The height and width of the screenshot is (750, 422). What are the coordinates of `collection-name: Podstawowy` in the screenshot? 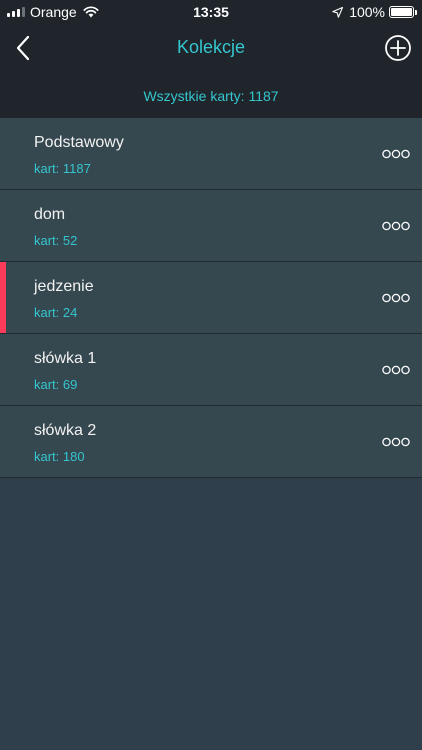 It's located at (79, 142).